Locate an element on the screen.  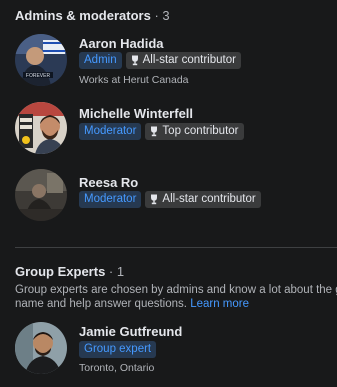
admins-section-title: Admins & moderators · 3 is located at coordinates (92, 15).